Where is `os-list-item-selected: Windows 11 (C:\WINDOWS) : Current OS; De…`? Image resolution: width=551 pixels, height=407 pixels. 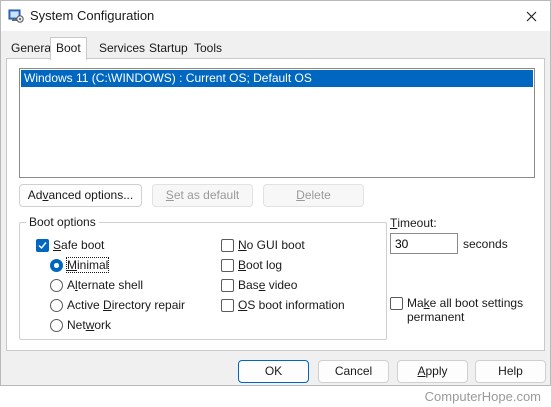
os-list-item-selected: Windows 11 (C:\WINDOWS) : Current OS; De… is located at coordinates (277, 78).